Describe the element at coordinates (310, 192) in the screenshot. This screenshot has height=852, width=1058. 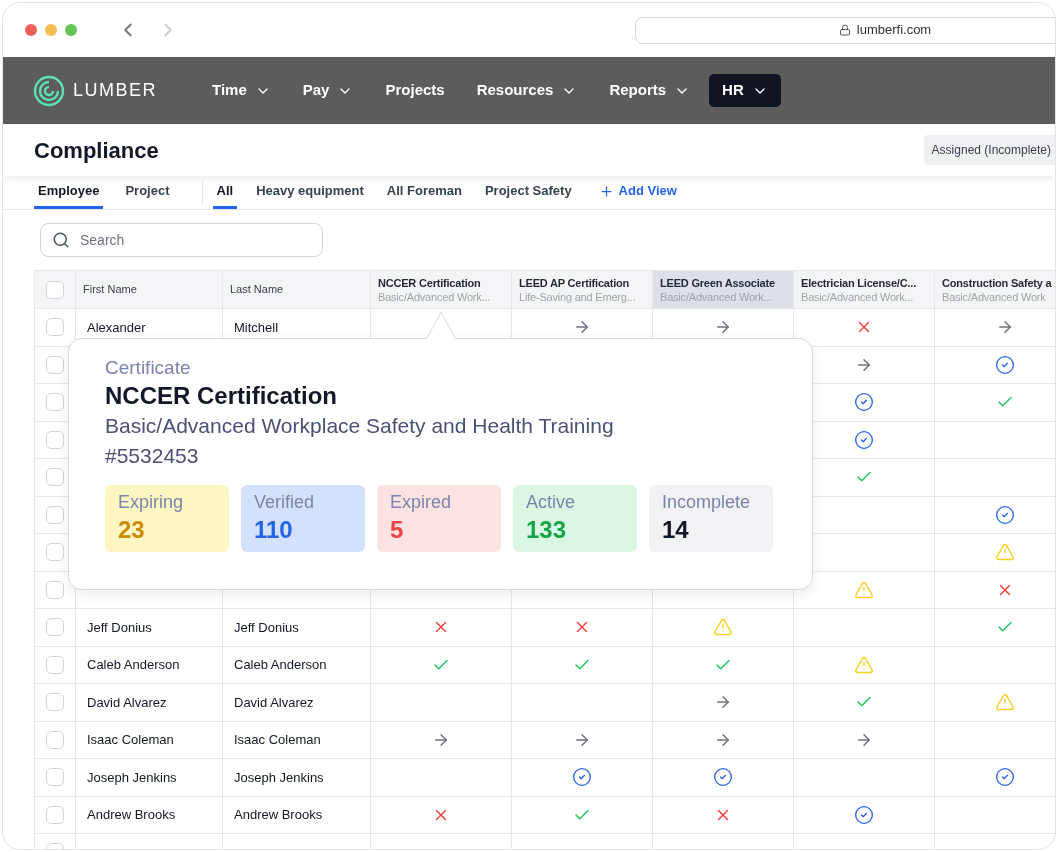
I see `saved-view-tab: Heavy equipment` at that location.